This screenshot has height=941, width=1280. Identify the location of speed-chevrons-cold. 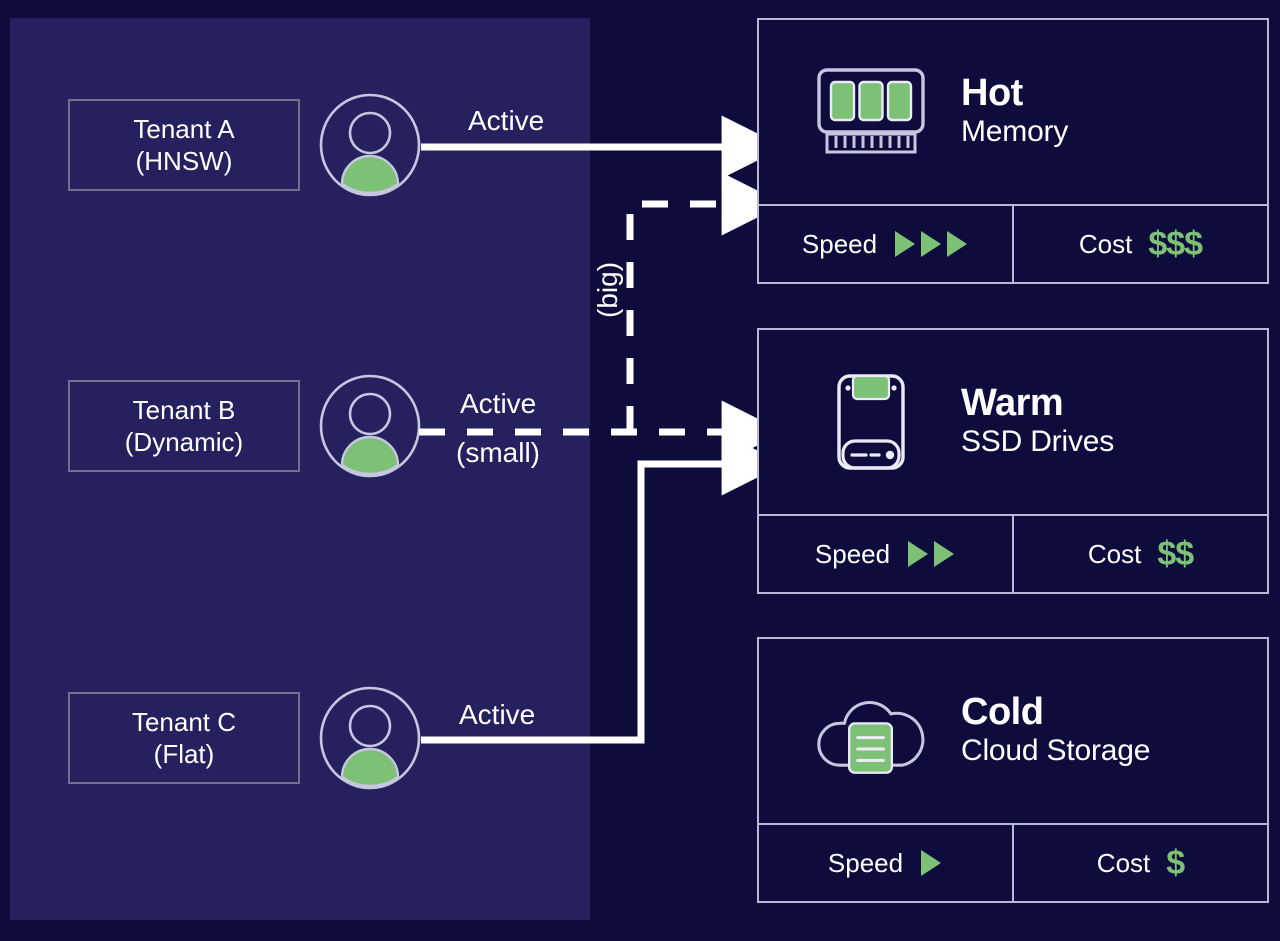
(931, 863).